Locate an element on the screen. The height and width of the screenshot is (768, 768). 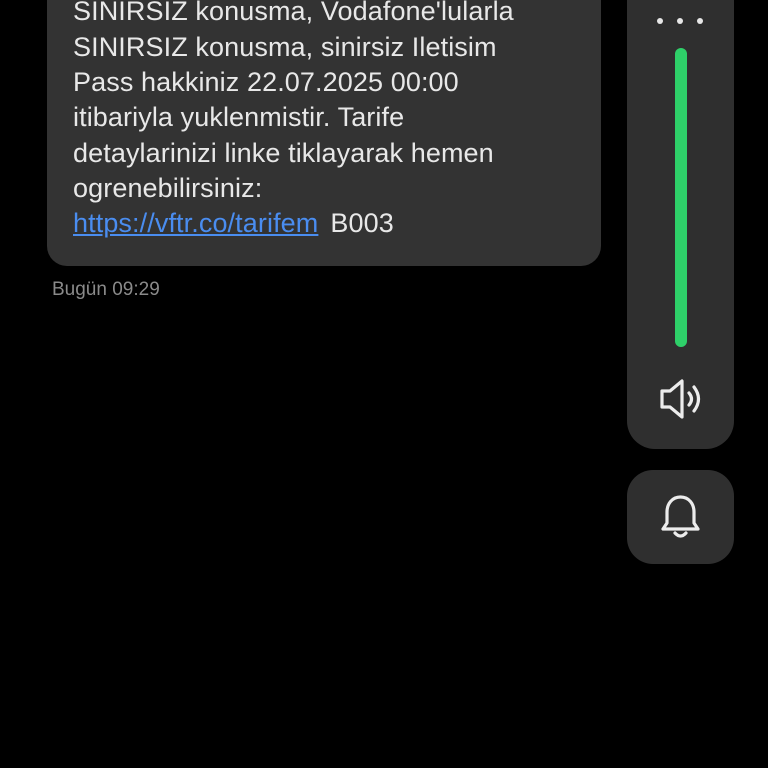
bell-icon is located at coordinates (680, 517).